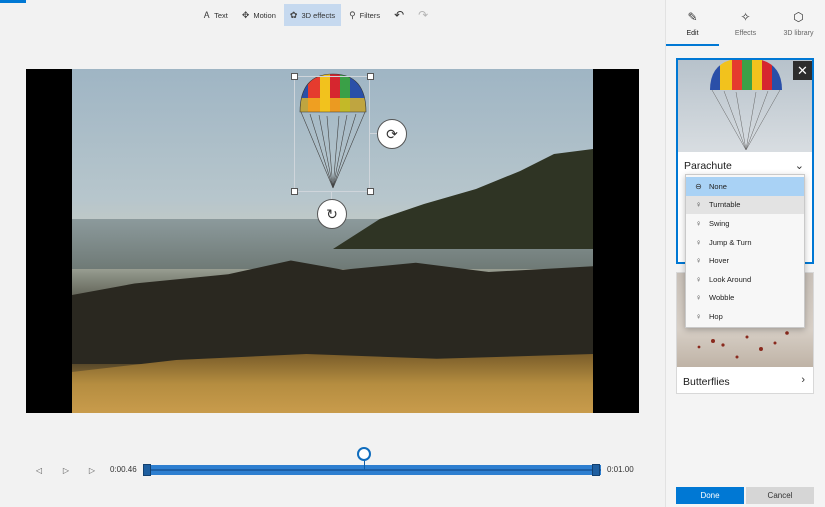 The width and height of the screenshot is (825, 507). I want to click on trim-start-handle, so click(147, 470).